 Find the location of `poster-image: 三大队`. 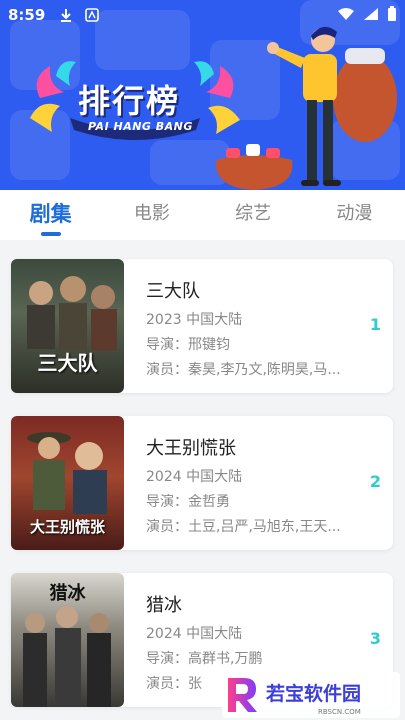

poster-image: 三大队 is located at coordinates (67, 326).